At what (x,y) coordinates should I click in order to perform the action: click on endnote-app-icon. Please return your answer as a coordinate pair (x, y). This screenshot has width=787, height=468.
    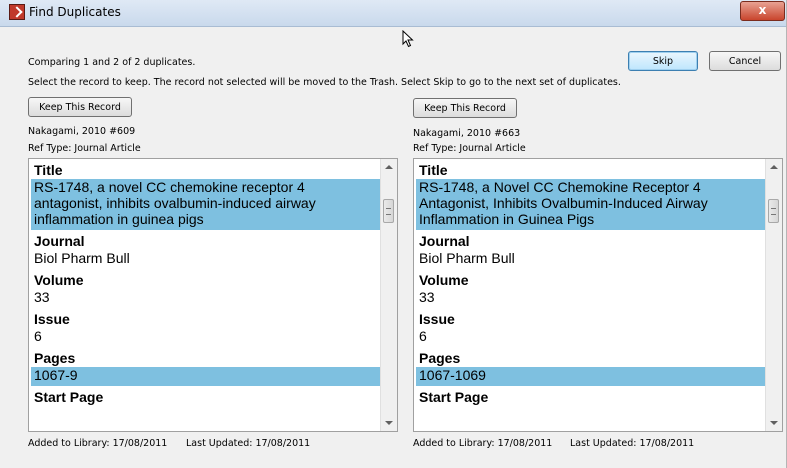
    Looking at the image, I should click on (17, 12).